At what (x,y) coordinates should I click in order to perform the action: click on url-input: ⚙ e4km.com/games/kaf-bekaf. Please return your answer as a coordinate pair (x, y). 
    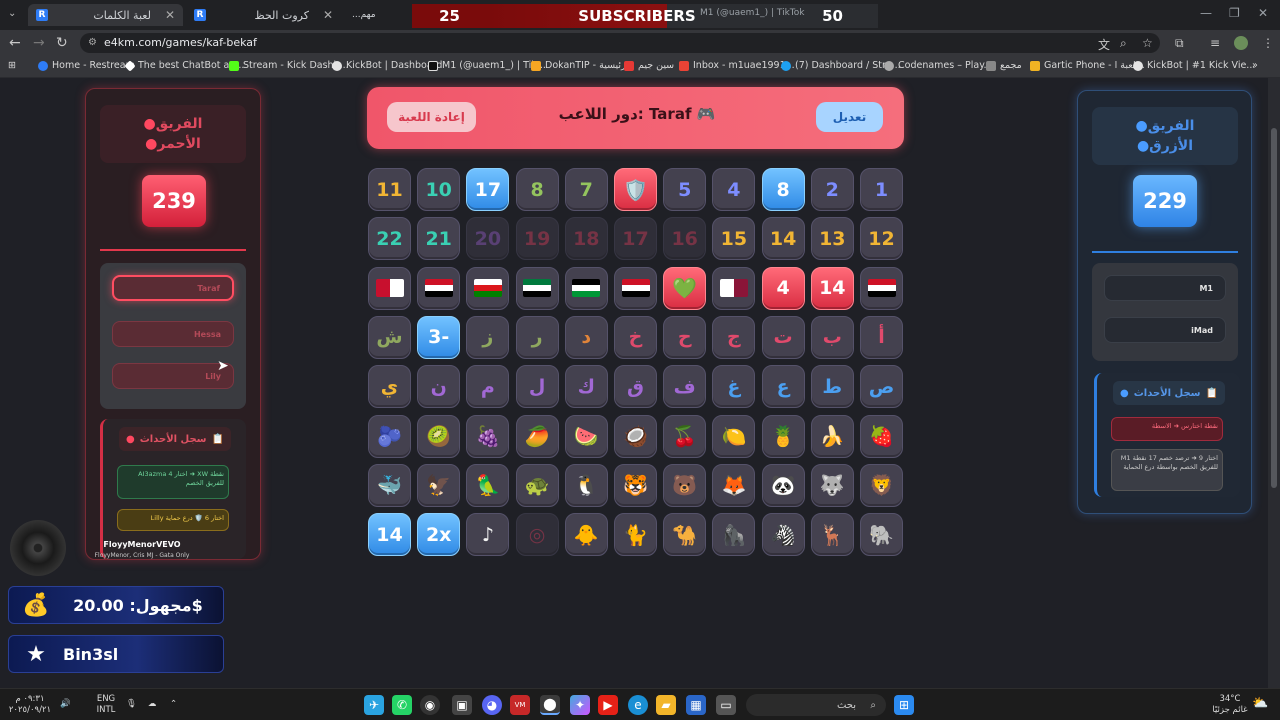
    Looking at the image, I should click on (620, 43).